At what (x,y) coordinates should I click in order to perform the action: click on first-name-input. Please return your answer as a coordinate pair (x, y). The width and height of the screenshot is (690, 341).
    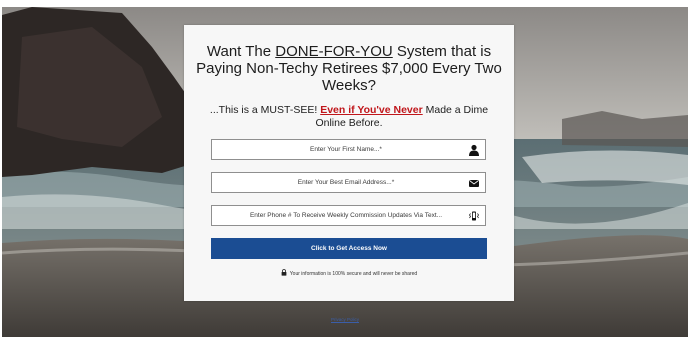
    Looking at the image, I should click on (342, 149).